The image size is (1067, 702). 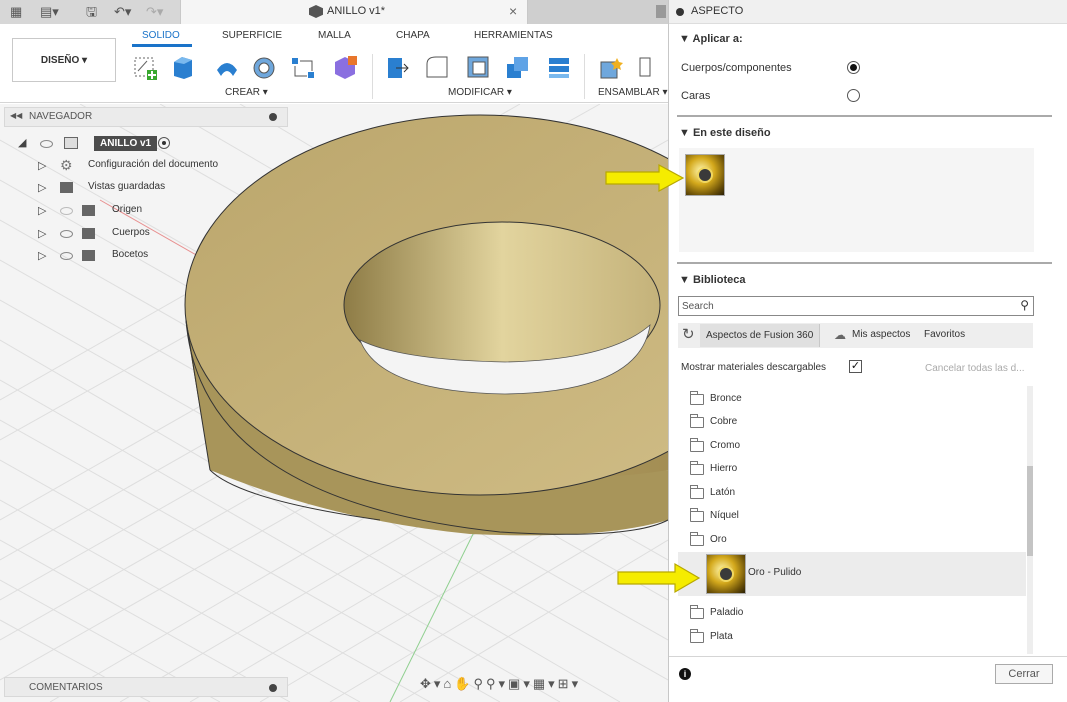 I want to click on shell-icon, so click(x=478, y=67).